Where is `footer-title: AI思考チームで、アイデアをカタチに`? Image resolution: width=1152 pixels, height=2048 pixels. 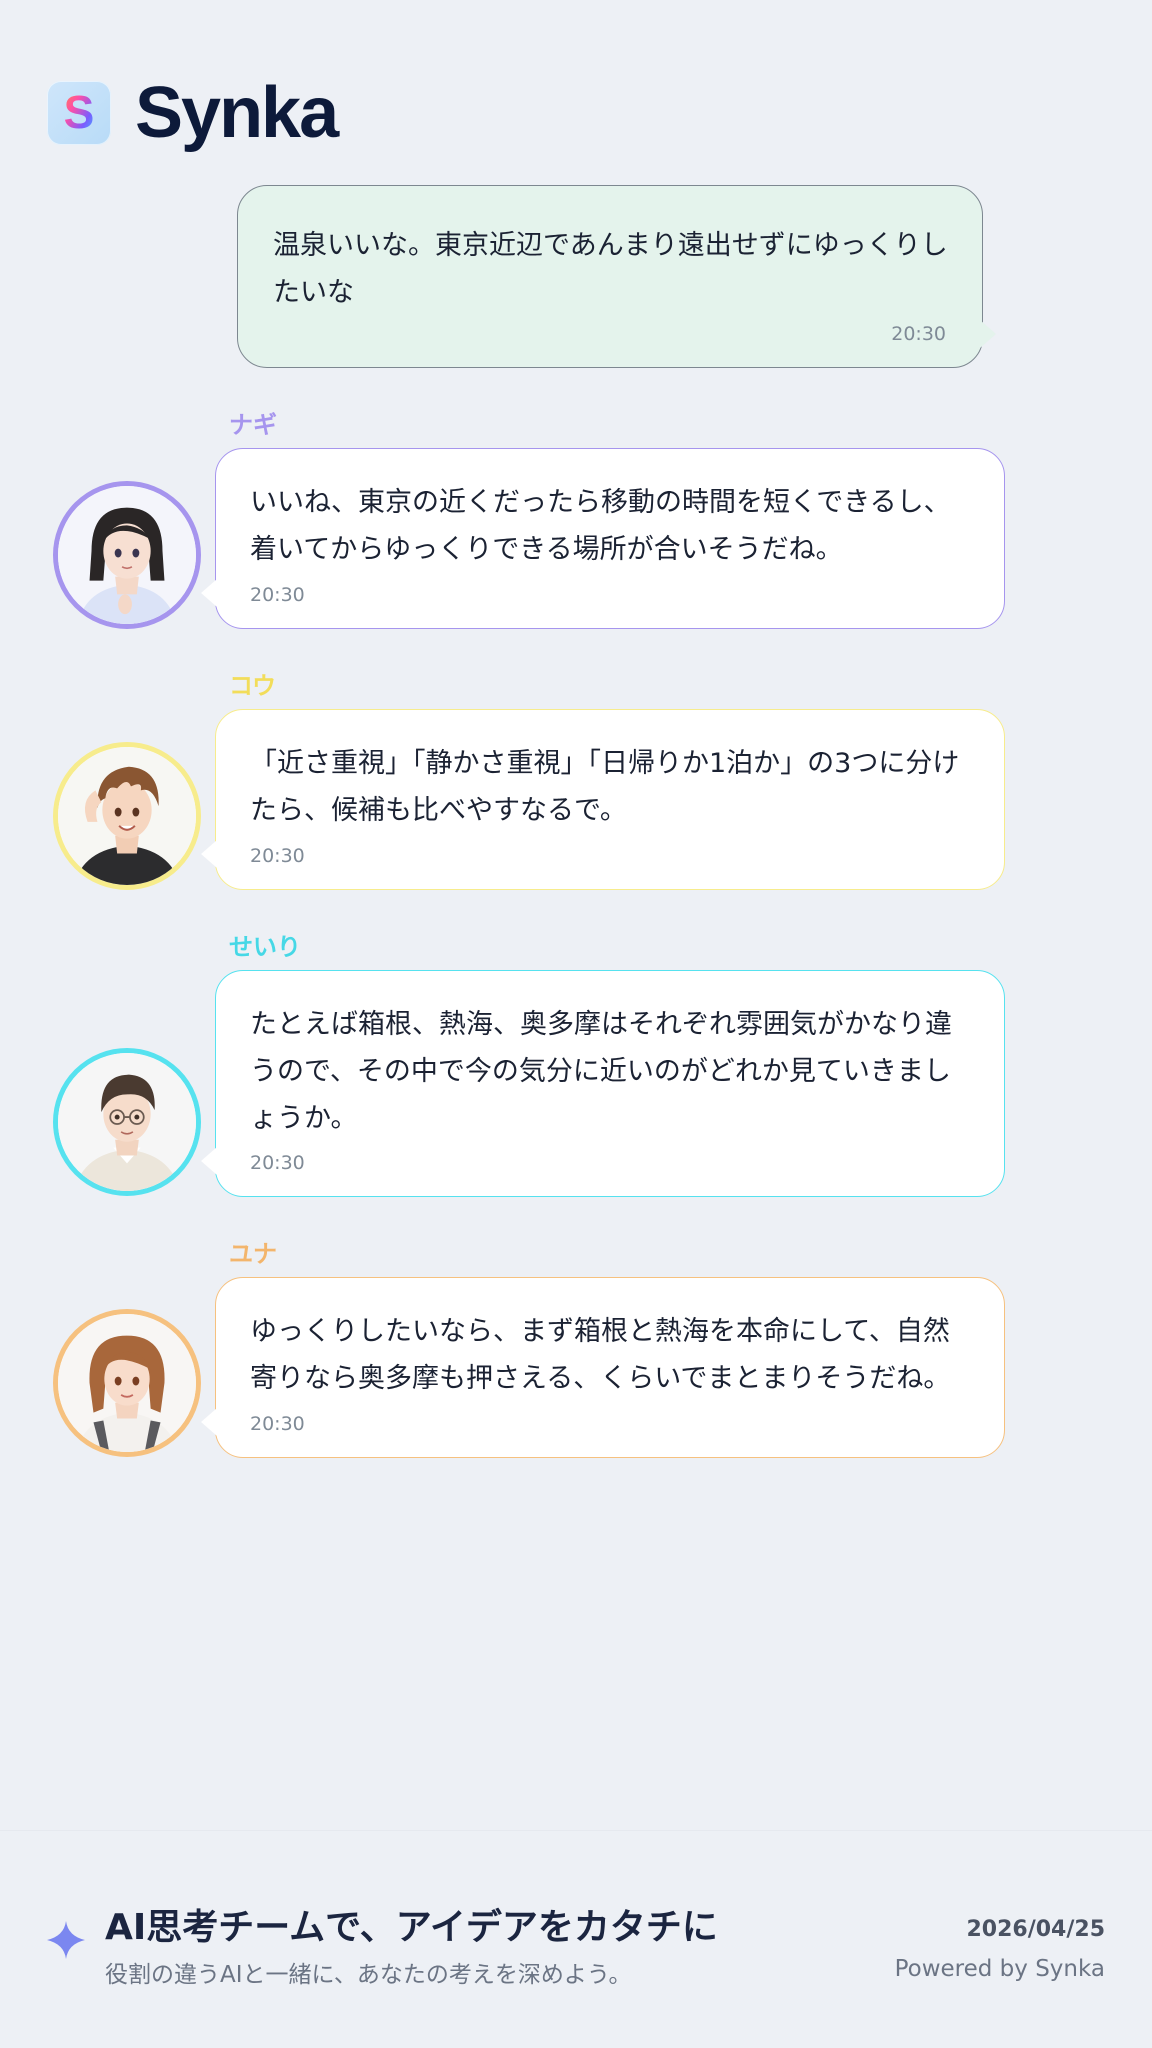 footer-title: AI思考チームで、アイデアをカタチに is located at coordinates (411, 1927).